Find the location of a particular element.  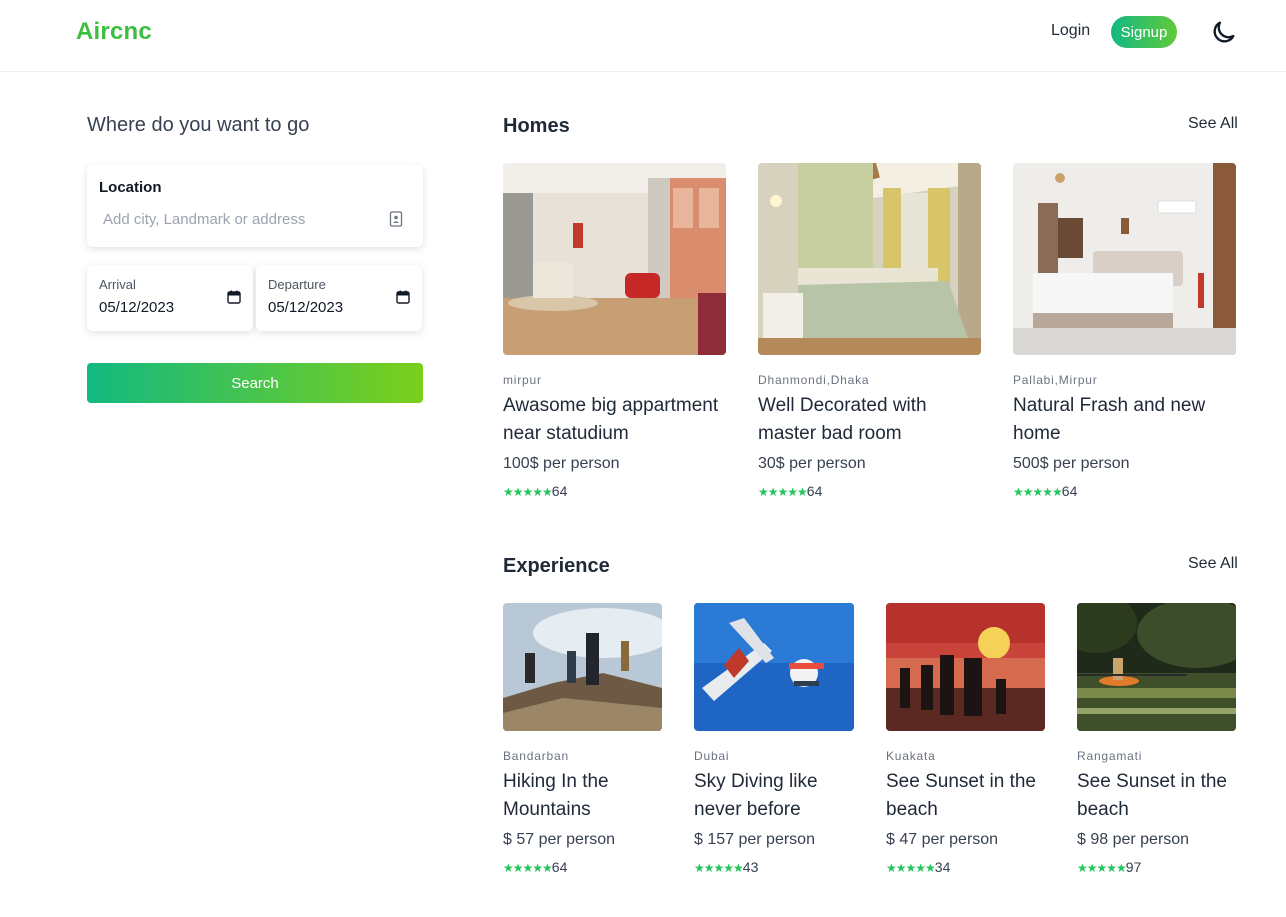

home-price: 100$ per person is located at coordinates (561, 463).